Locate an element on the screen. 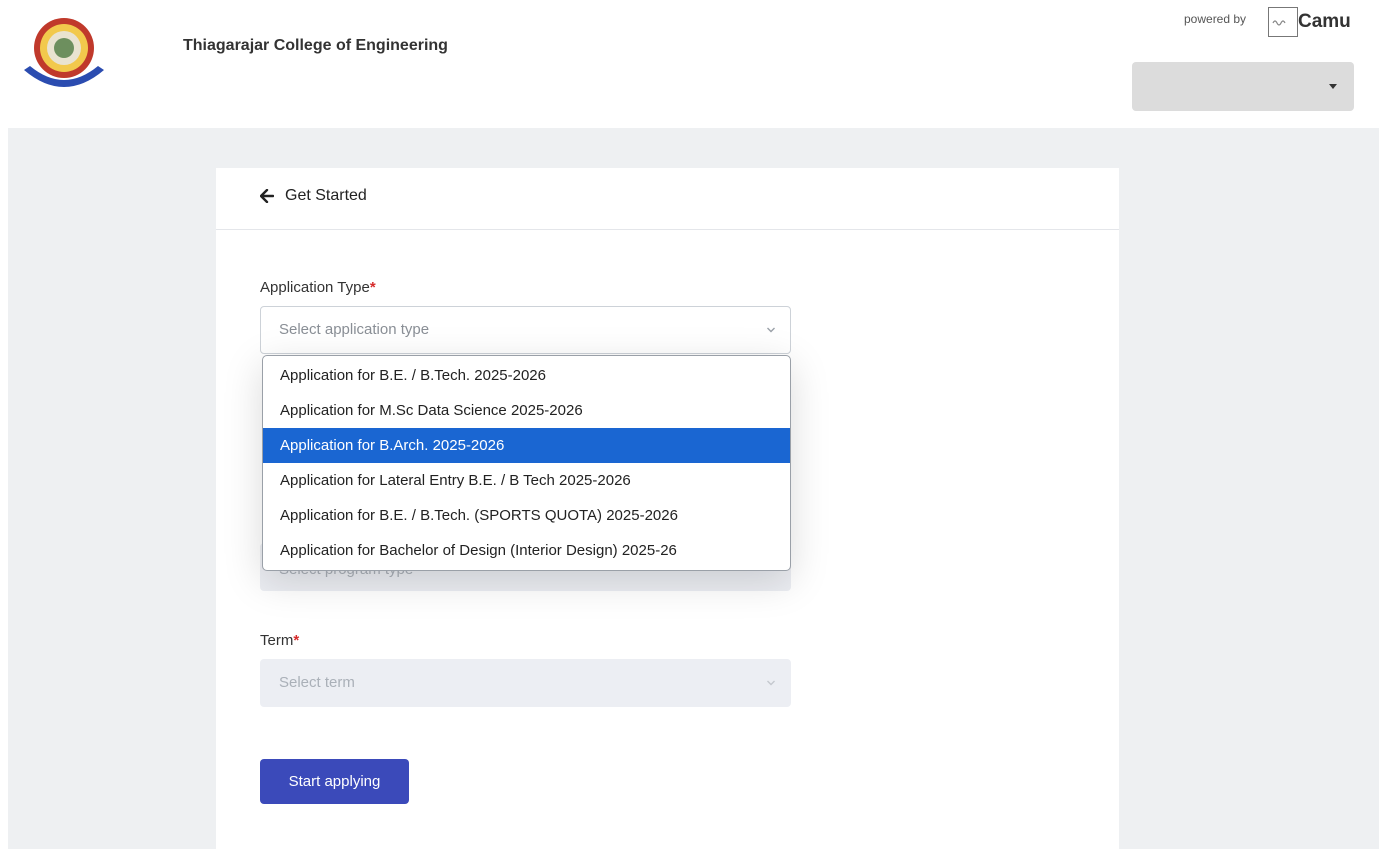 The image size is (1379, 849). mycamu-logo: Camu is located at coordinates (1309, 22).